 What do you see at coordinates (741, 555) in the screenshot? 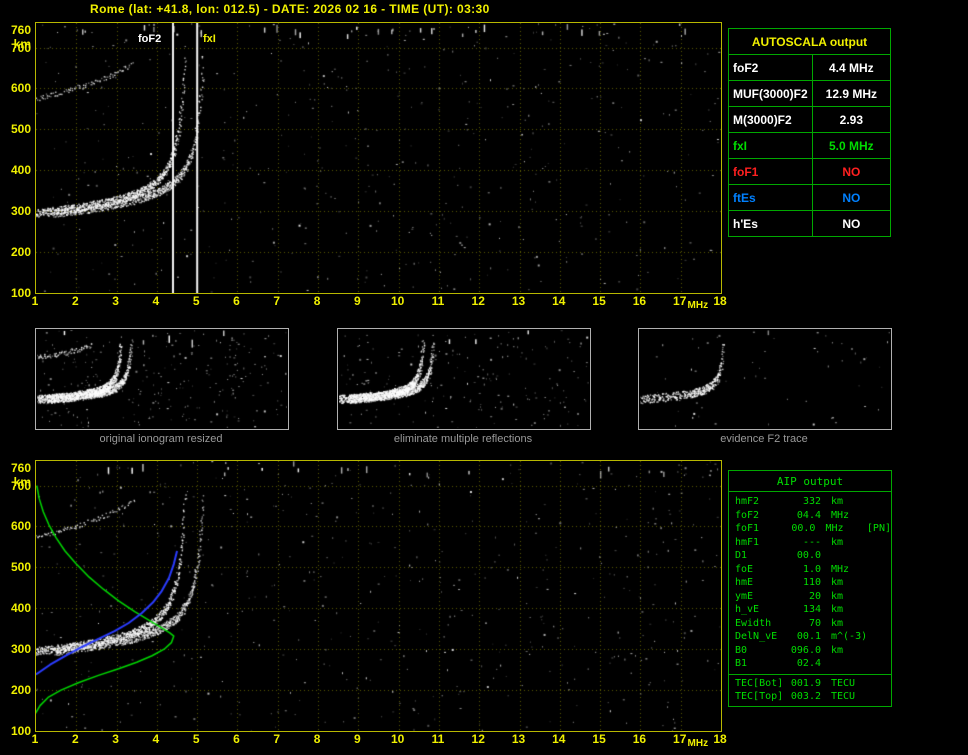
I see `aip-parameter-name: D1` at bounding box center [741, 555].